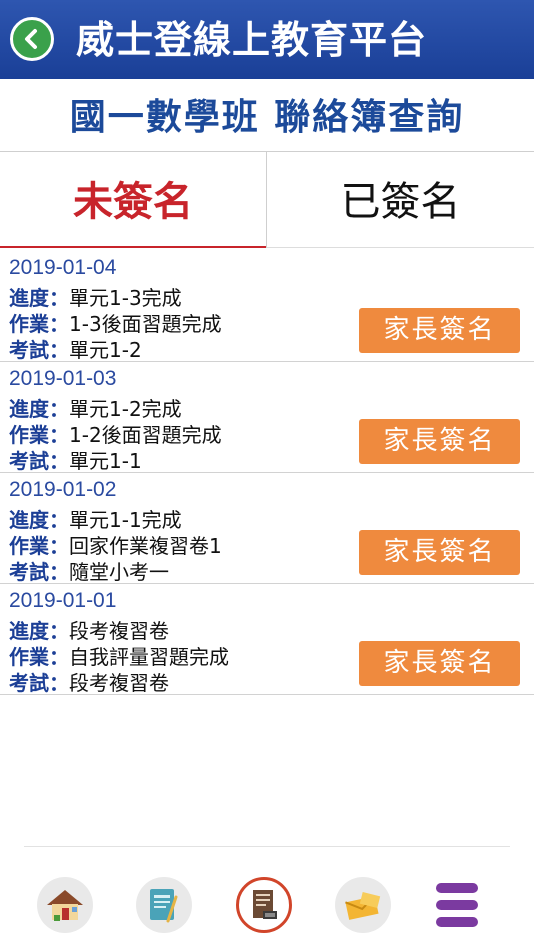  I want to click on chevron-left-icon, so click(31, 39).